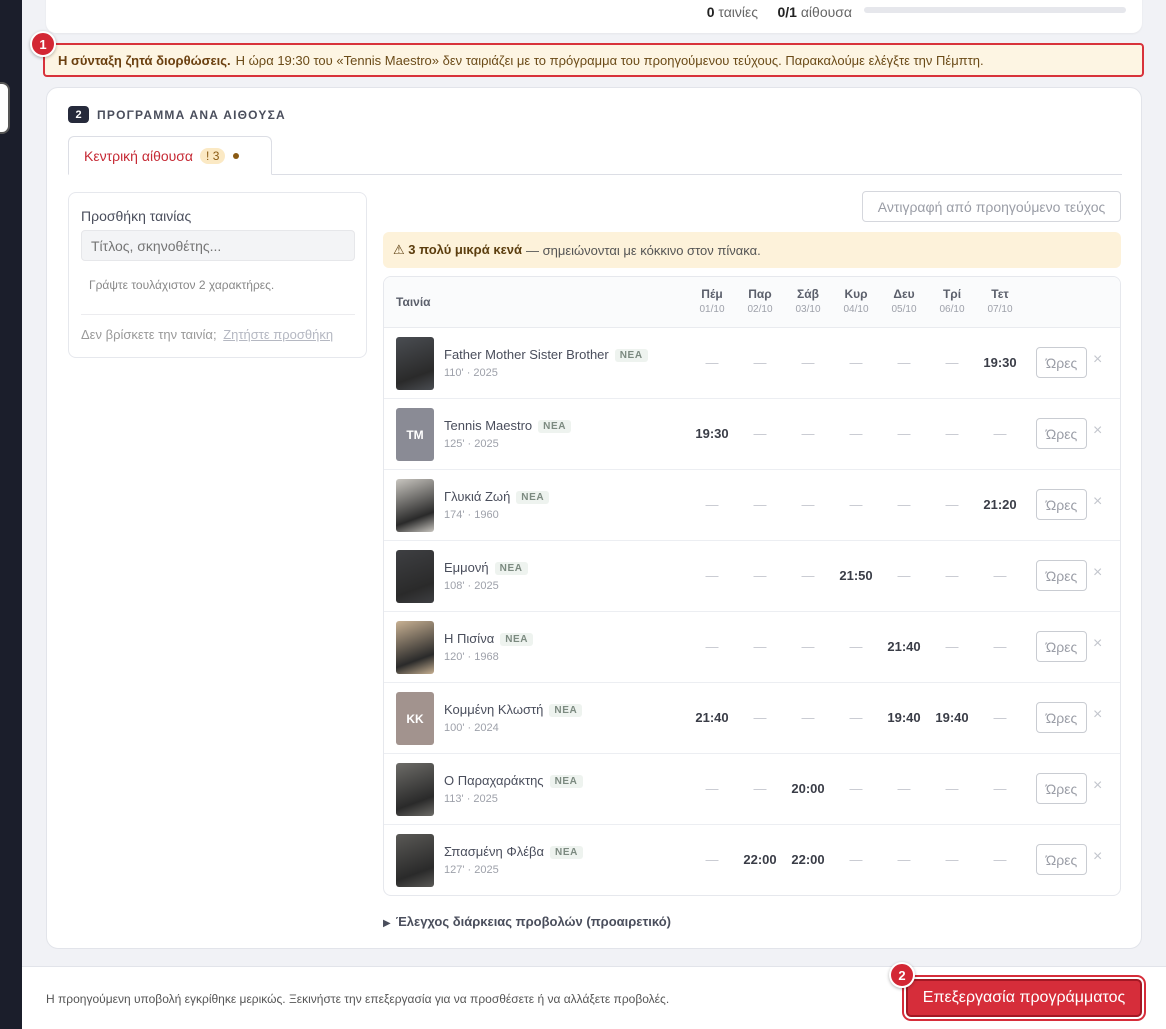 The image size is (1166, 1029). Describe the element at coordinates (1024, 998) in the screenshot. I see `edit-schedule-button: Επεξεργασία προγράμματος` at that location.